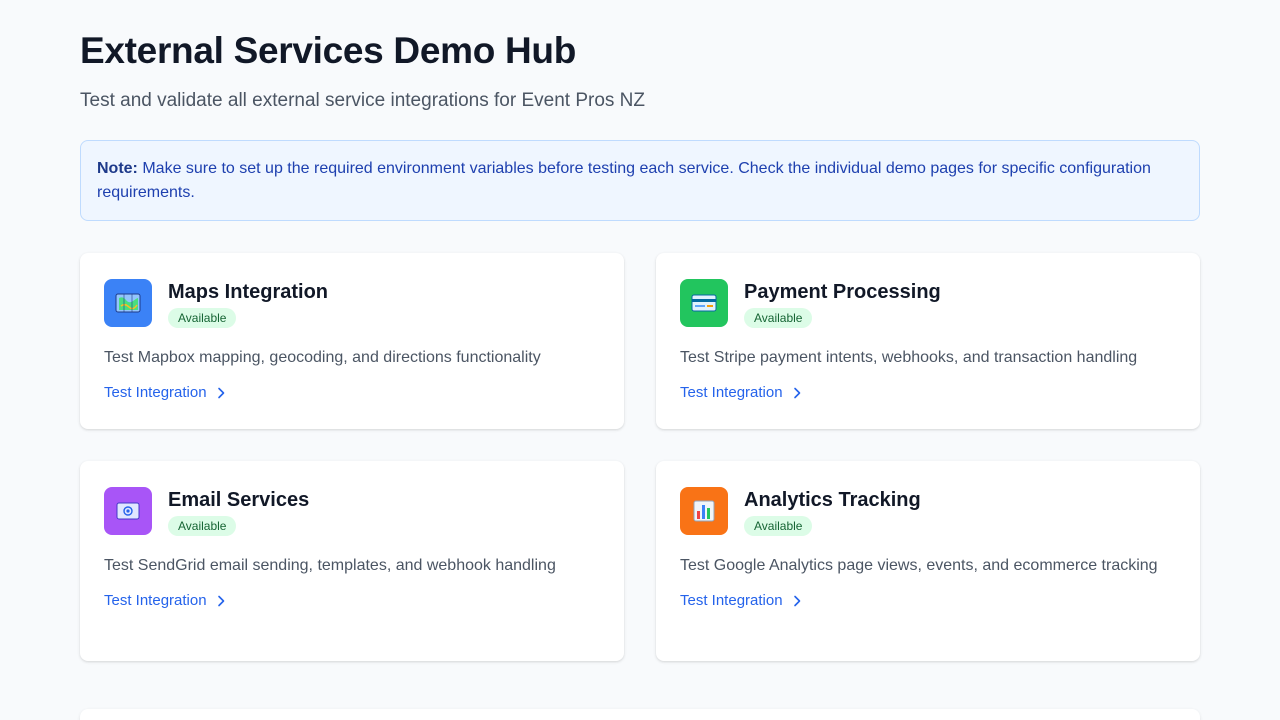 The image size is (1280, 720). I want to click on test-integration-link-payment: Test Integration, so click(740, 392).